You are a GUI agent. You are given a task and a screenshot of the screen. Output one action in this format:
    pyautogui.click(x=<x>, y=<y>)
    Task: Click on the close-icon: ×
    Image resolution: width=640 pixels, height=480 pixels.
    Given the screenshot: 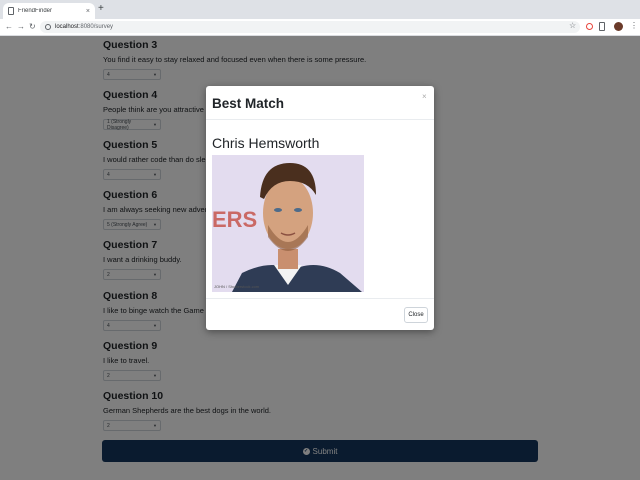 What is the action you would take?
    pyautogui.click(x=424, y=97)
    